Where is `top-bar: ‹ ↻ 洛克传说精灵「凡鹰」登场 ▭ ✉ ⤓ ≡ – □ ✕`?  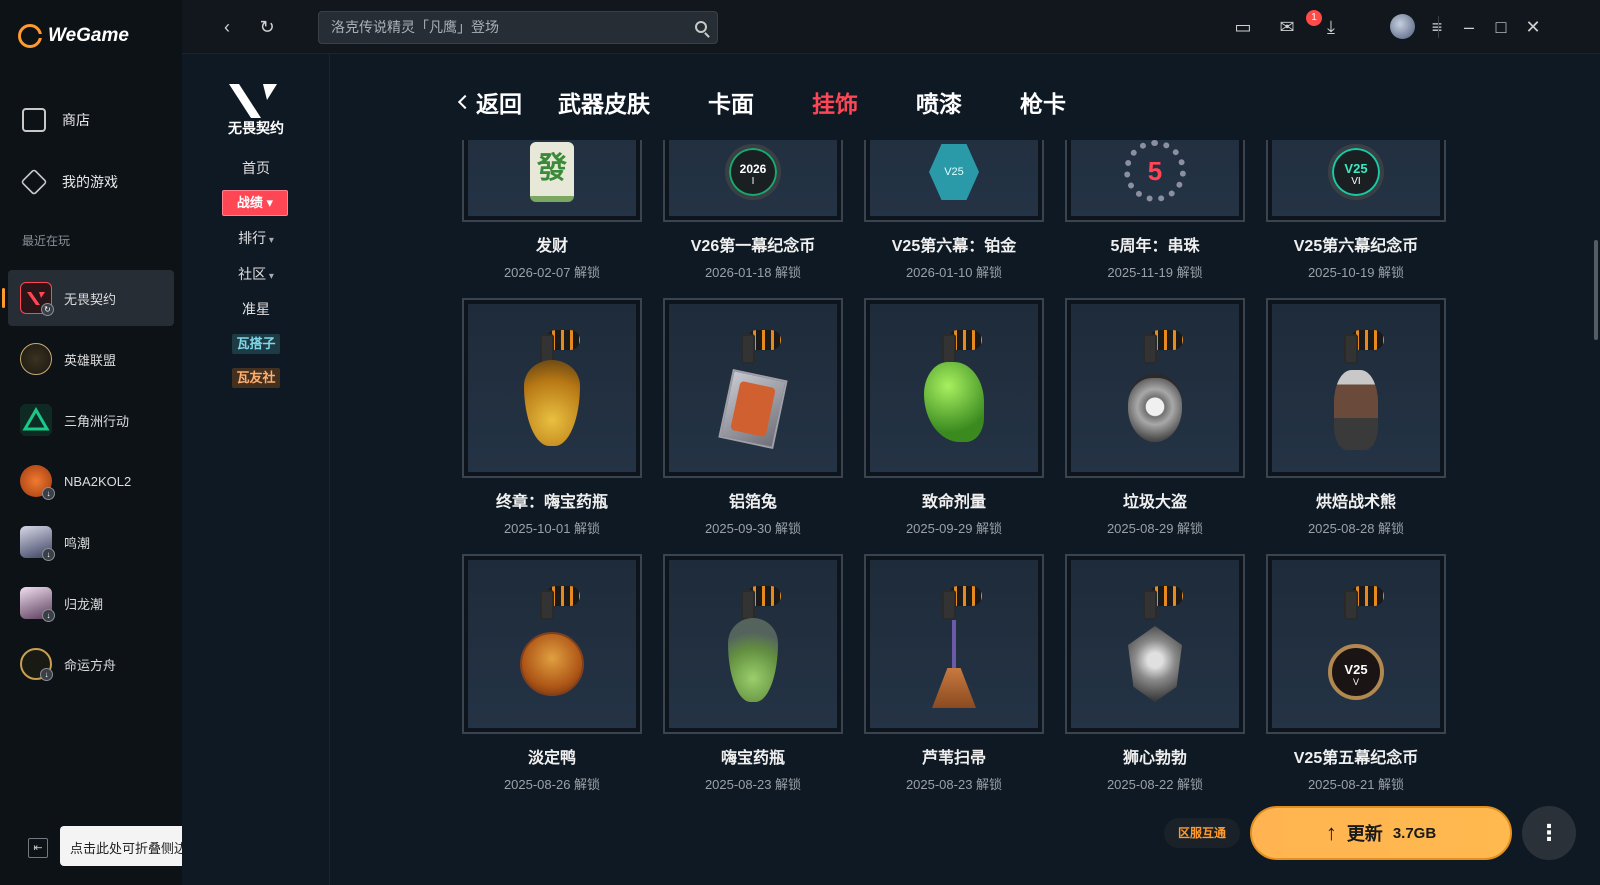 top-bar: ‹ ↻ 洛克传说精灵「凡鹰」登场 ▭ ✉ ⤓ ≡ – □ ✕ is located at coordinates (891, 27).